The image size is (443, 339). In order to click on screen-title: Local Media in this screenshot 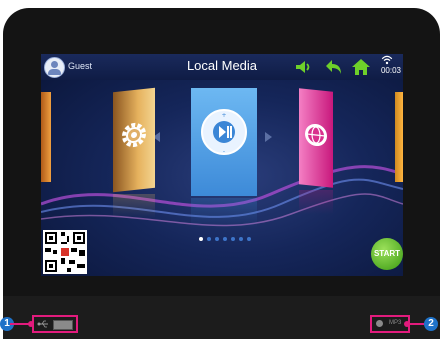, I will do `click(222, 65)`.